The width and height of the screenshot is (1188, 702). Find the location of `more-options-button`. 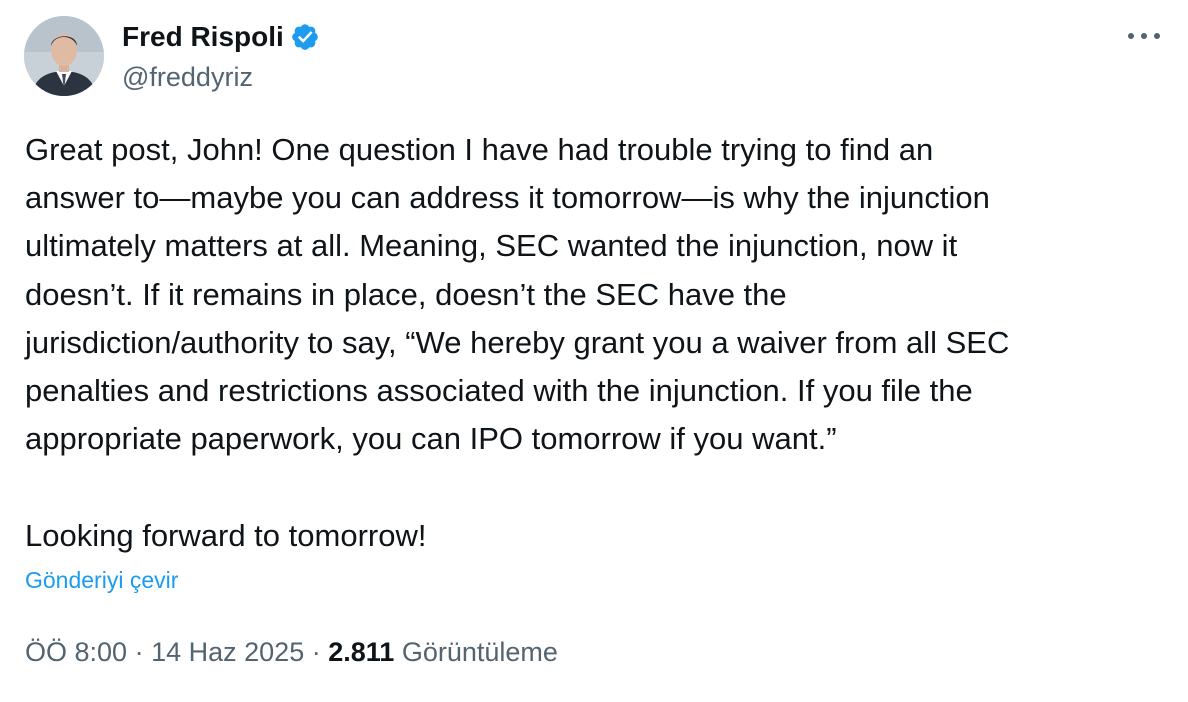

more-options-button is located at coordinates (1144, 36).